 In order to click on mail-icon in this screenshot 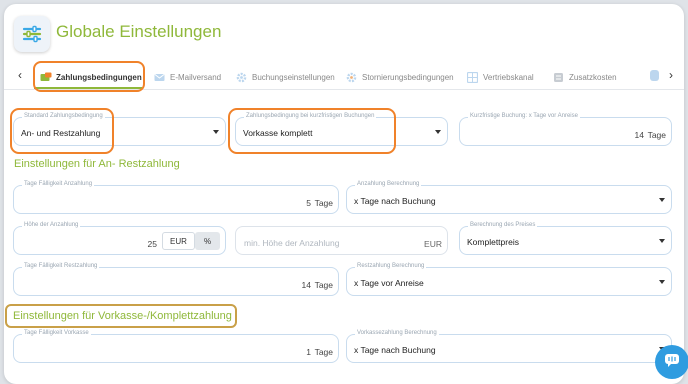, I will do `click(159, 77)`.